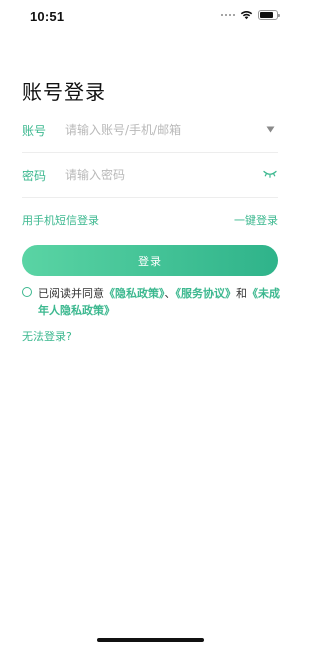 The height and width of the screenshot is (649, 320). I want to click on agreement-prefix: 已阅读并同意, so click(71, 293).